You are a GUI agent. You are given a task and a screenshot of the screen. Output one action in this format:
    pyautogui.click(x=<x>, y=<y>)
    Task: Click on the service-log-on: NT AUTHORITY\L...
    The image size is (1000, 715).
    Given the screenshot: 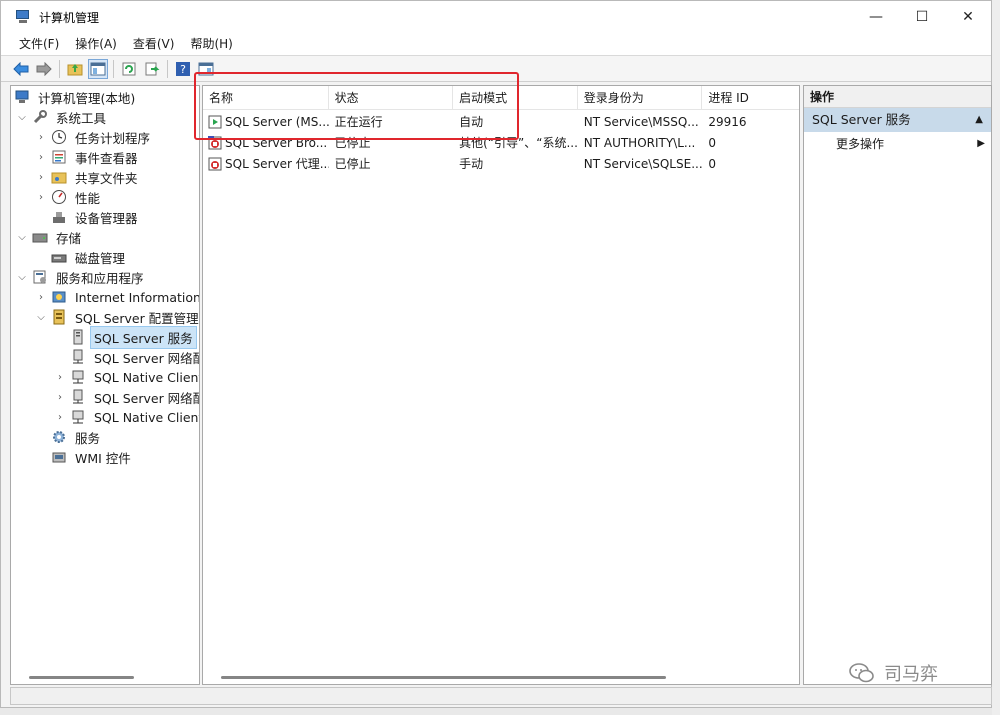 What is the action you would take?
    pyautogui.click(x=639, y=142)
    